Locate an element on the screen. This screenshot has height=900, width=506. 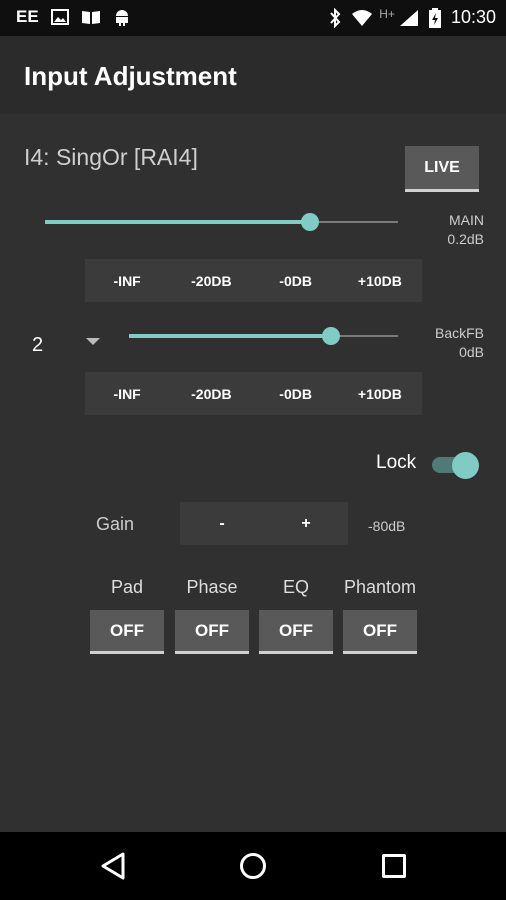
bluetooth-icon is located at coordinates (335, 17).